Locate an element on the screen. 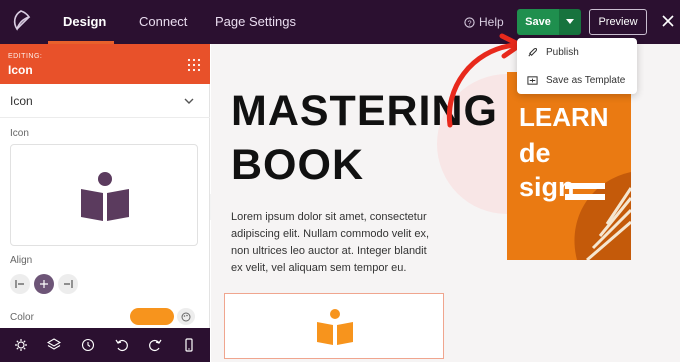 This screenshot has height=362, width=680. color-swatch is located at coordinates (152, 316).